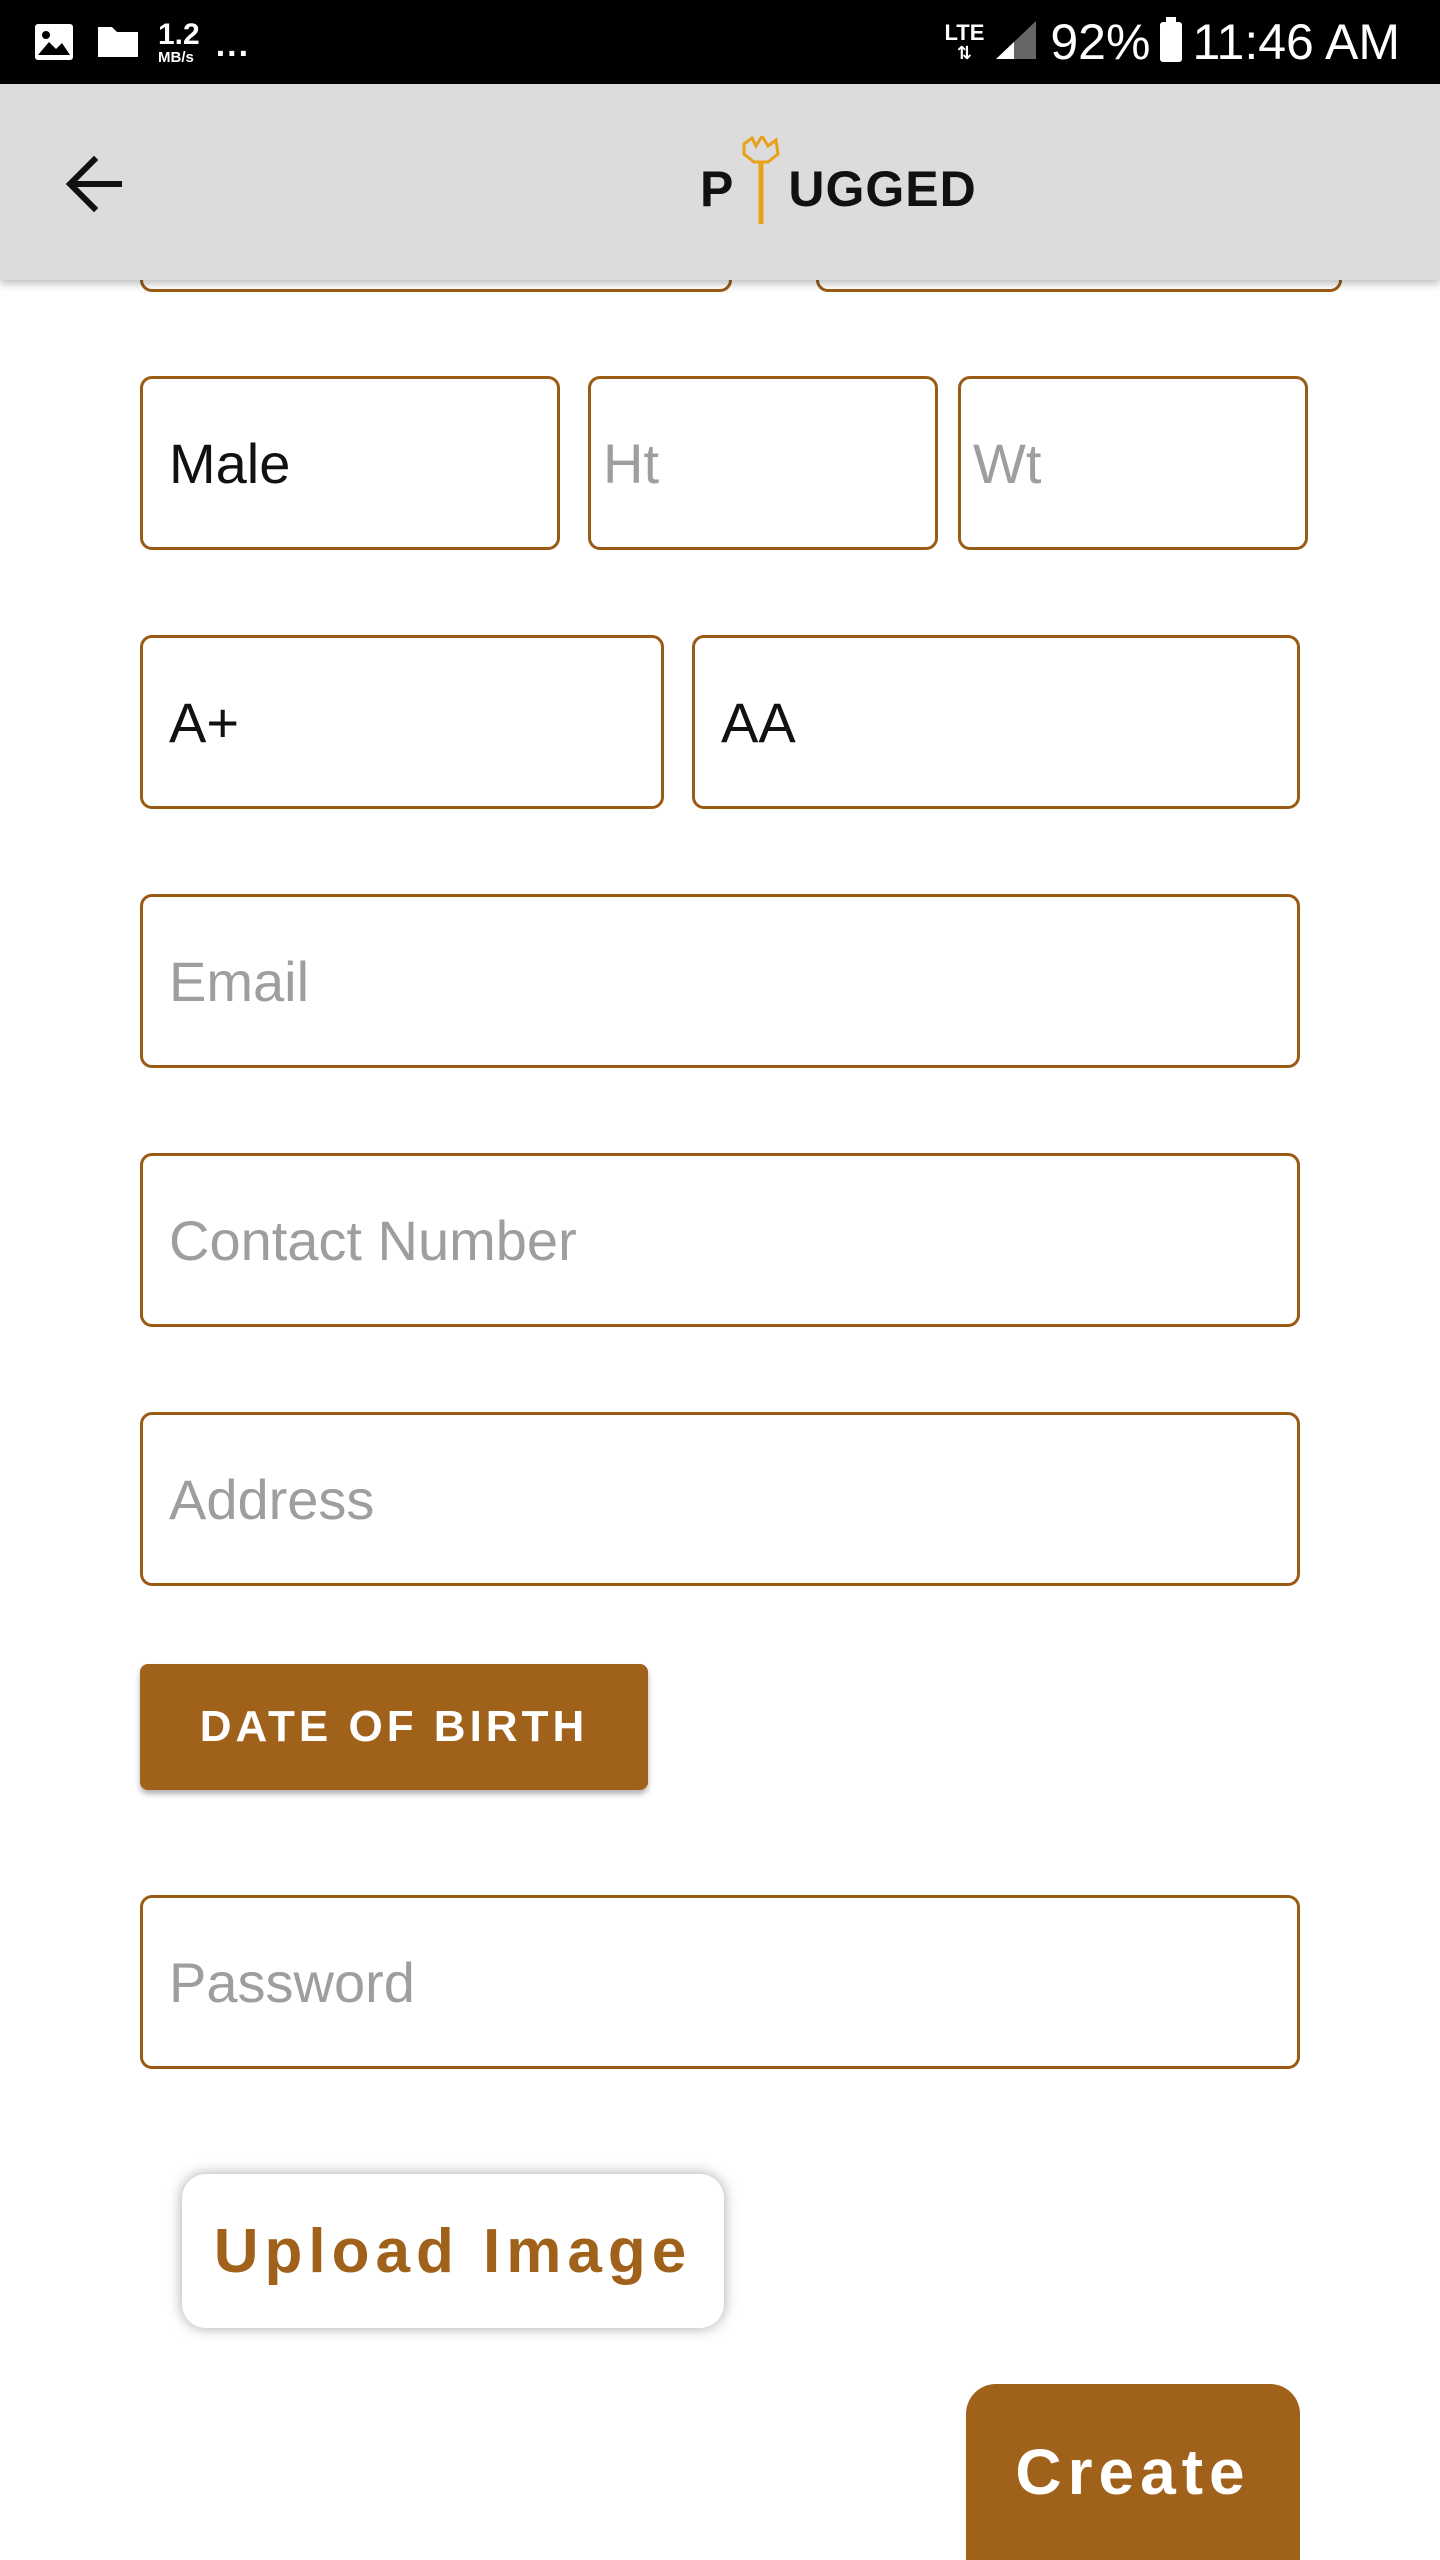  What do you see at coordinates (179, 34) in the screenshot?
I see `speed-value: 1.2` at bounding box center [179, 34].